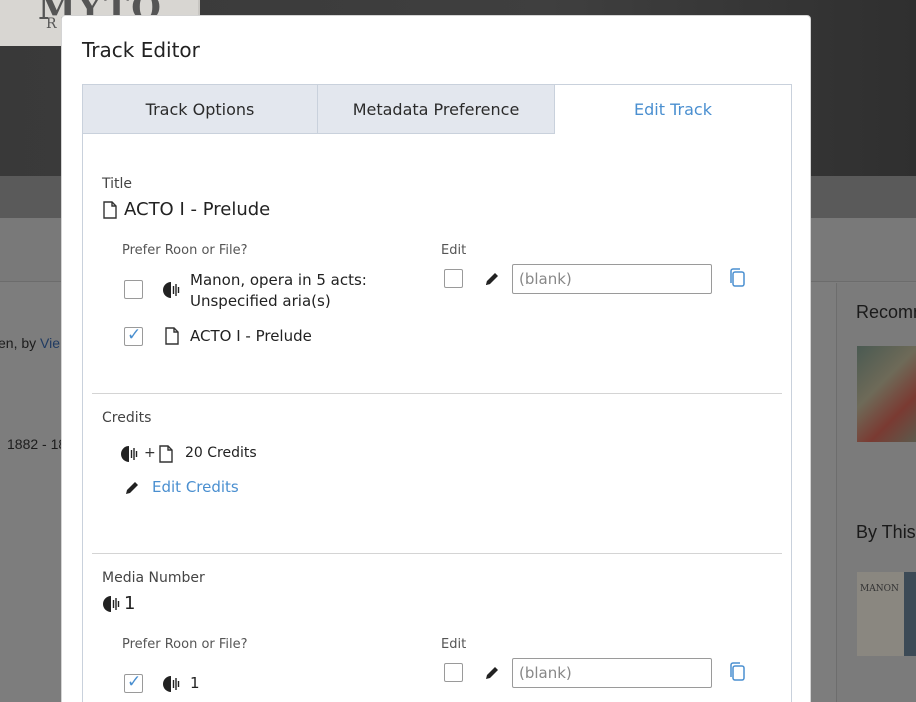 The image size is (916, 702). I want to click on background-years: 1882 - 18, so click(37, 444).